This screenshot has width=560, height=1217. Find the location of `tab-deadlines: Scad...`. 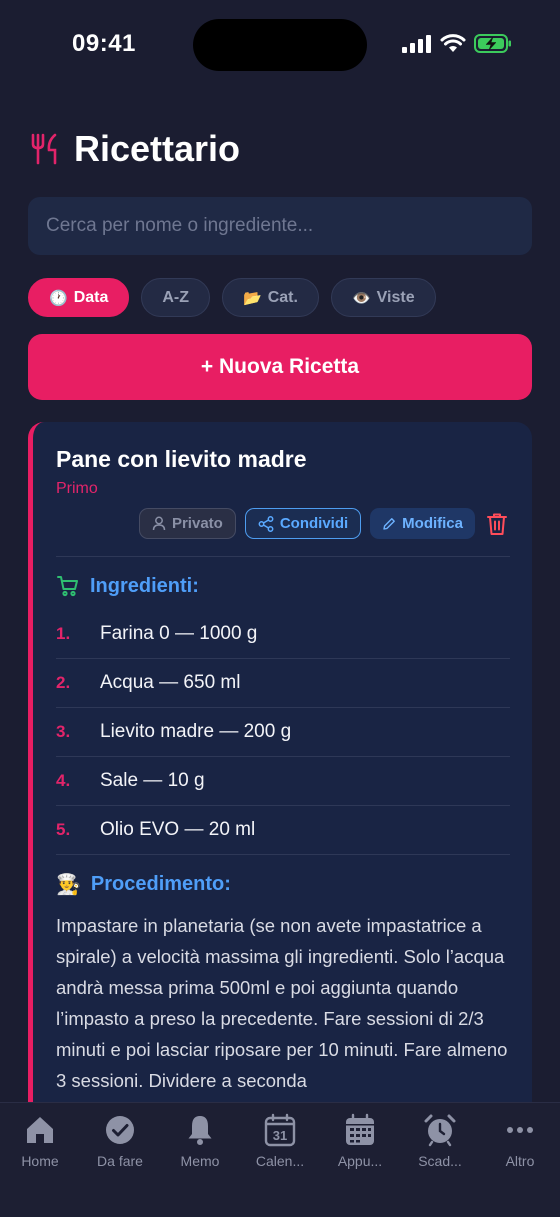

tab-deadlines: Scad... is located at coordinates (440, 1160).